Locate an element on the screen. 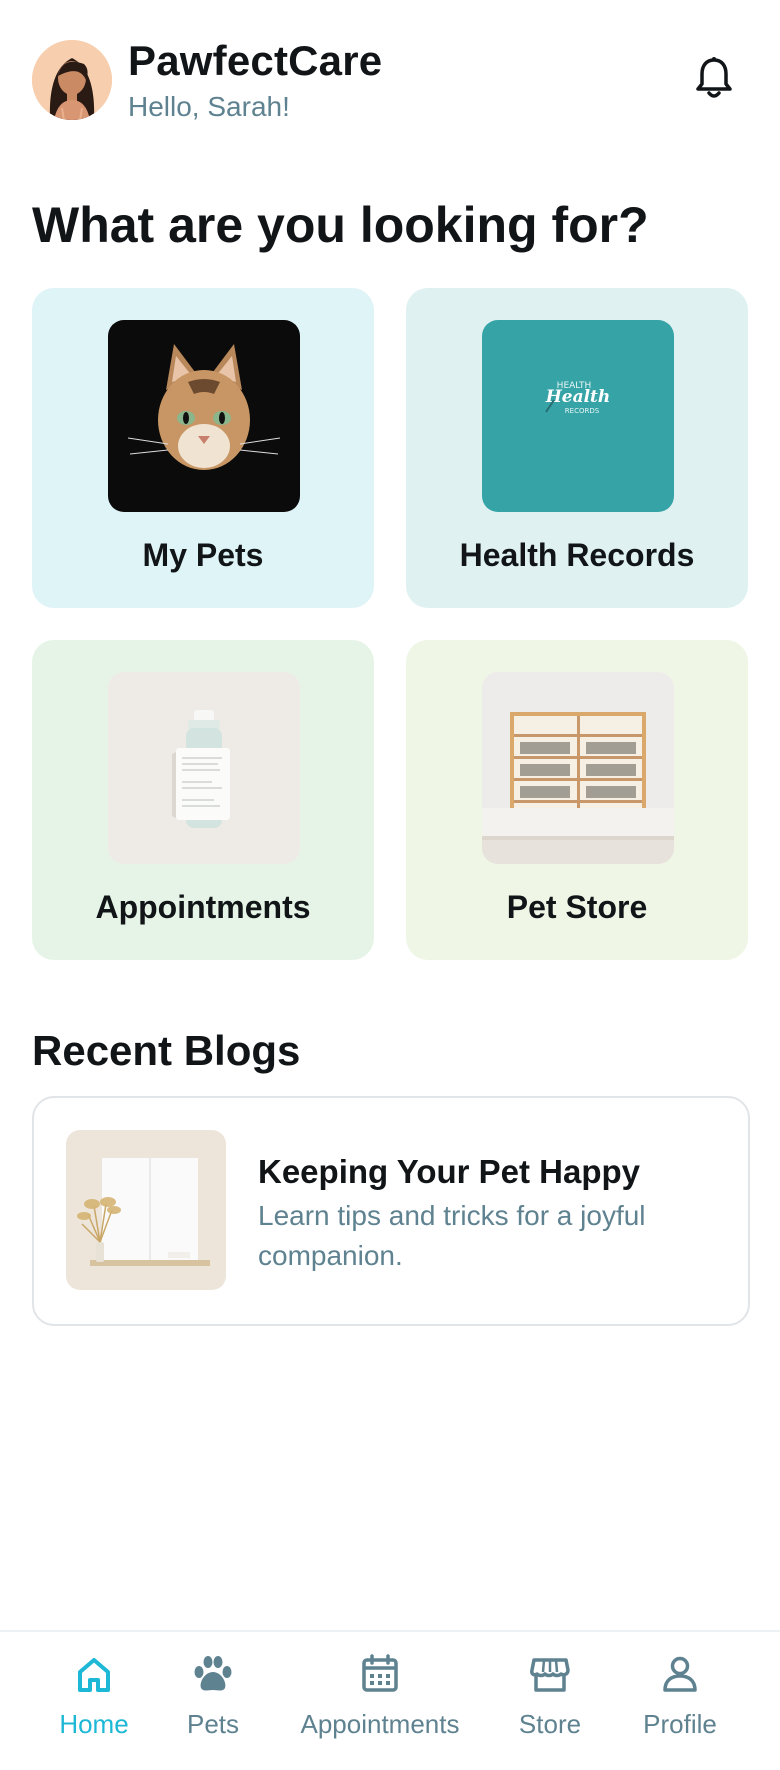 The image size is (780, 1770). health-thumb-text-3: RECORDS is located at coordinates (582, 411).